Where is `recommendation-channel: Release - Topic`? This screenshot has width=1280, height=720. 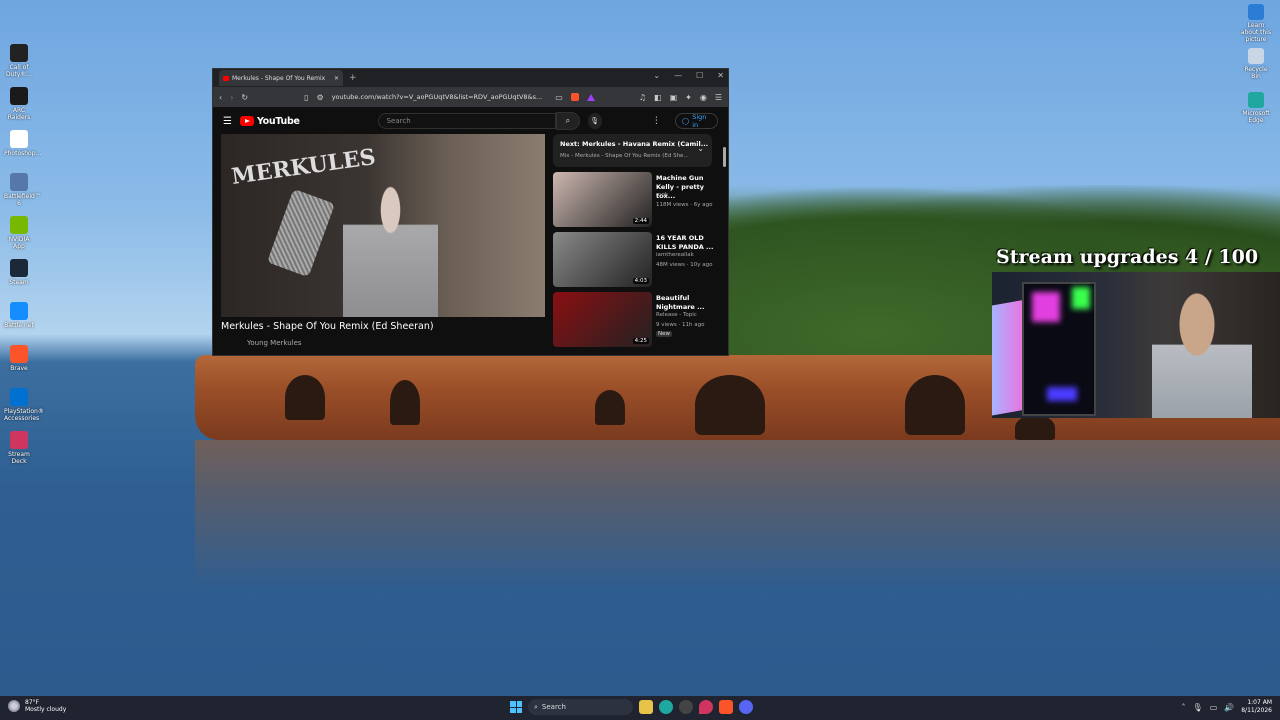 recommendation-channel: Release - Topic is located at coordinates (676, 315).